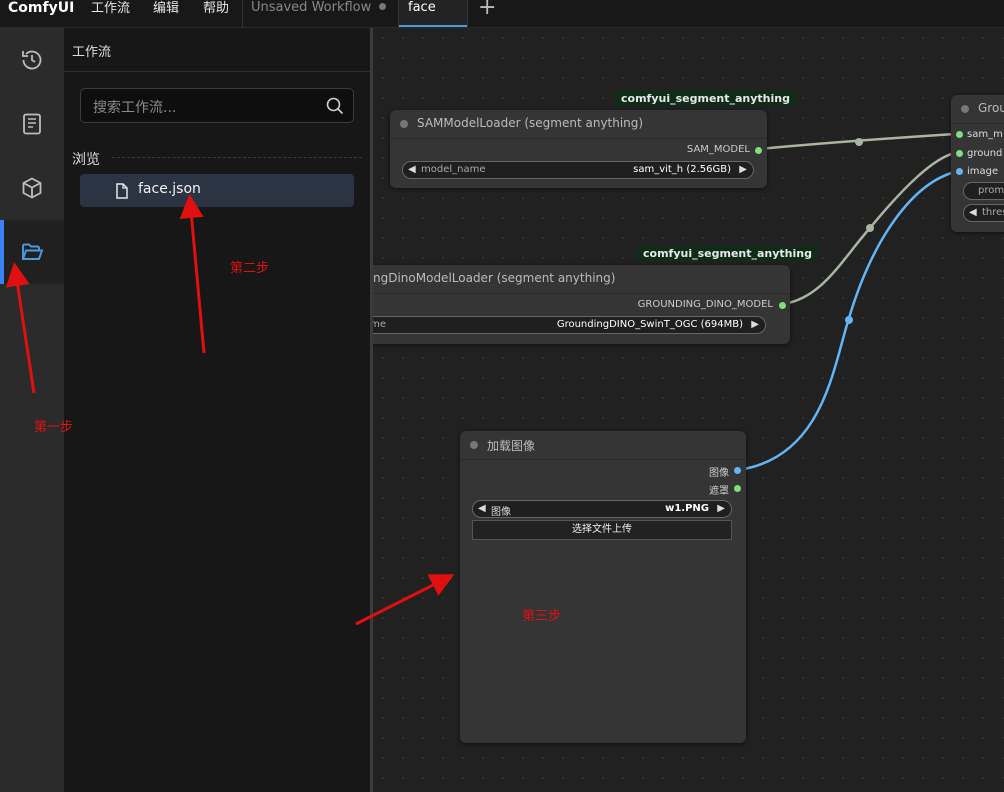 This screenshot has height=792, width=1004. I want to click on tab-face: face, so click(433, 13).